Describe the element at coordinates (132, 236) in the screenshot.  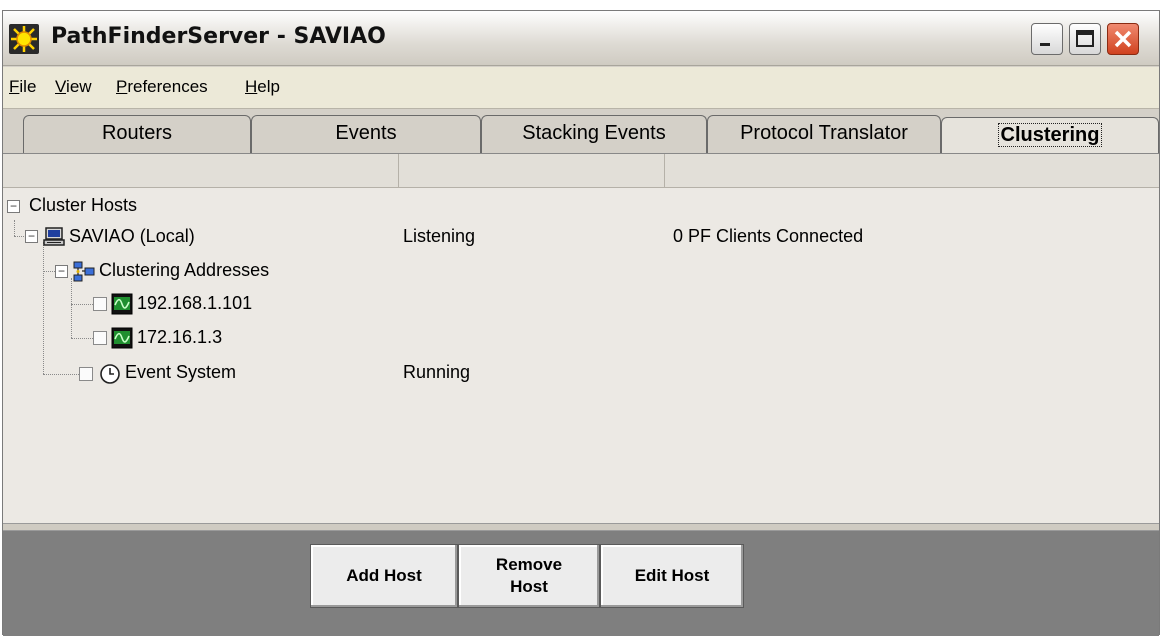
I see `host-label: SAVIAO (Local)` at that location.